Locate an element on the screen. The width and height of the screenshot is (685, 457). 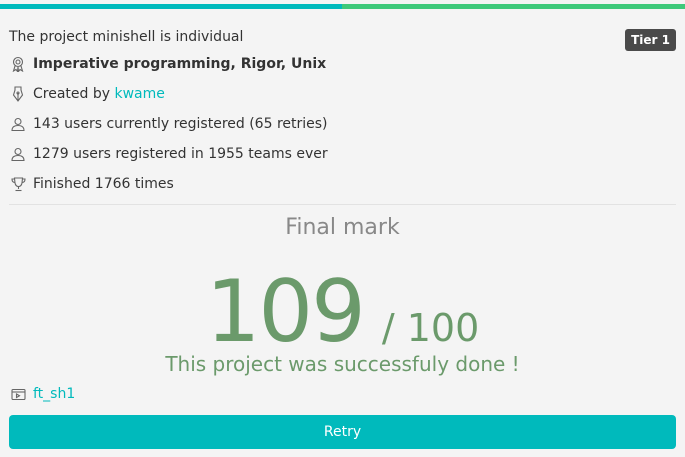
repository-icon is located at coordinates (18, 394).